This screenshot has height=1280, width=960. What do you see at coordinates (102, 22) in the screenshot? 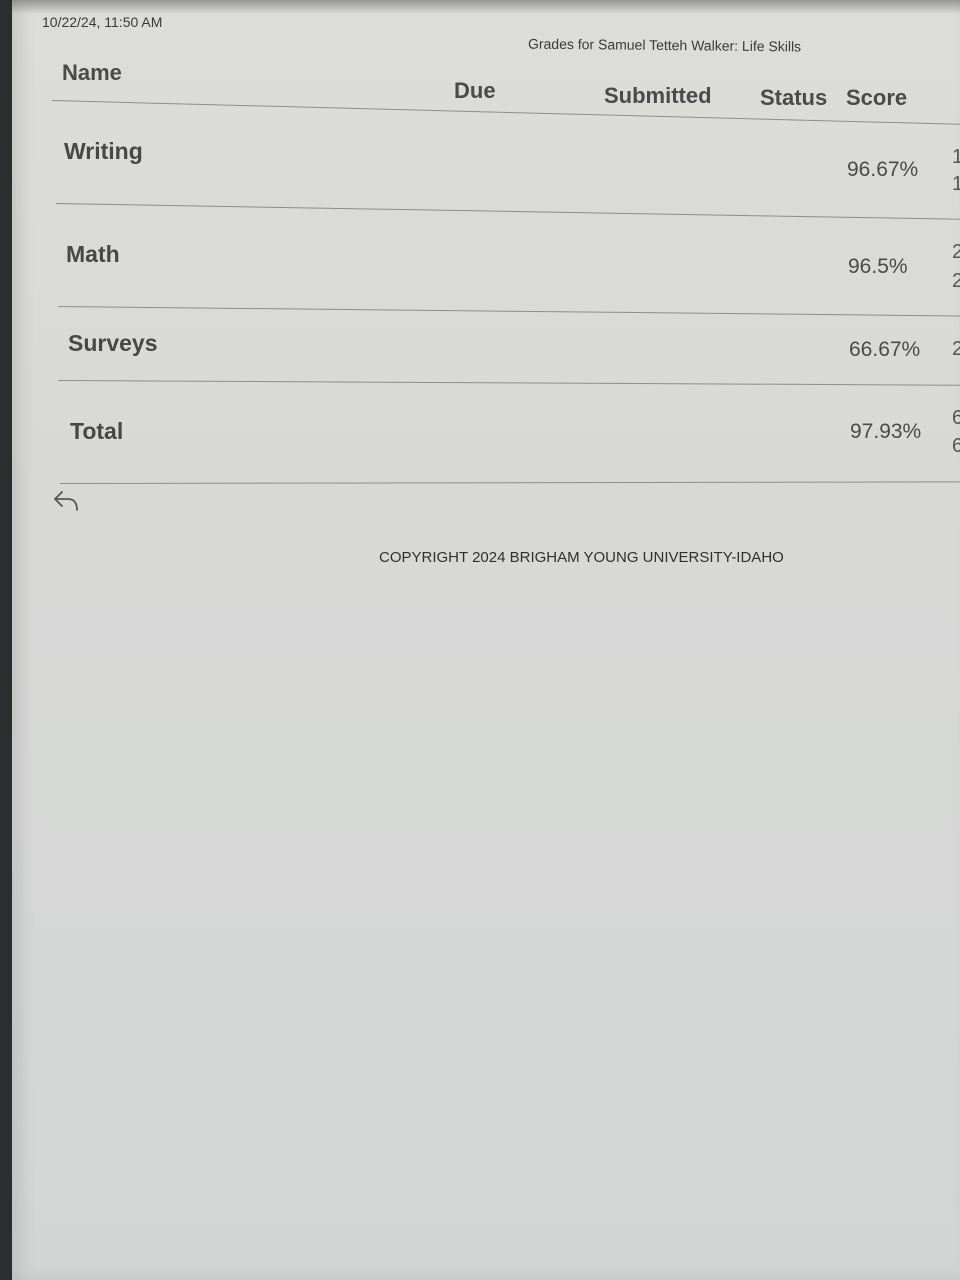
I see `print-timestamp: 10/22/24, 11:50 AM` at bounding box center [102, 22].